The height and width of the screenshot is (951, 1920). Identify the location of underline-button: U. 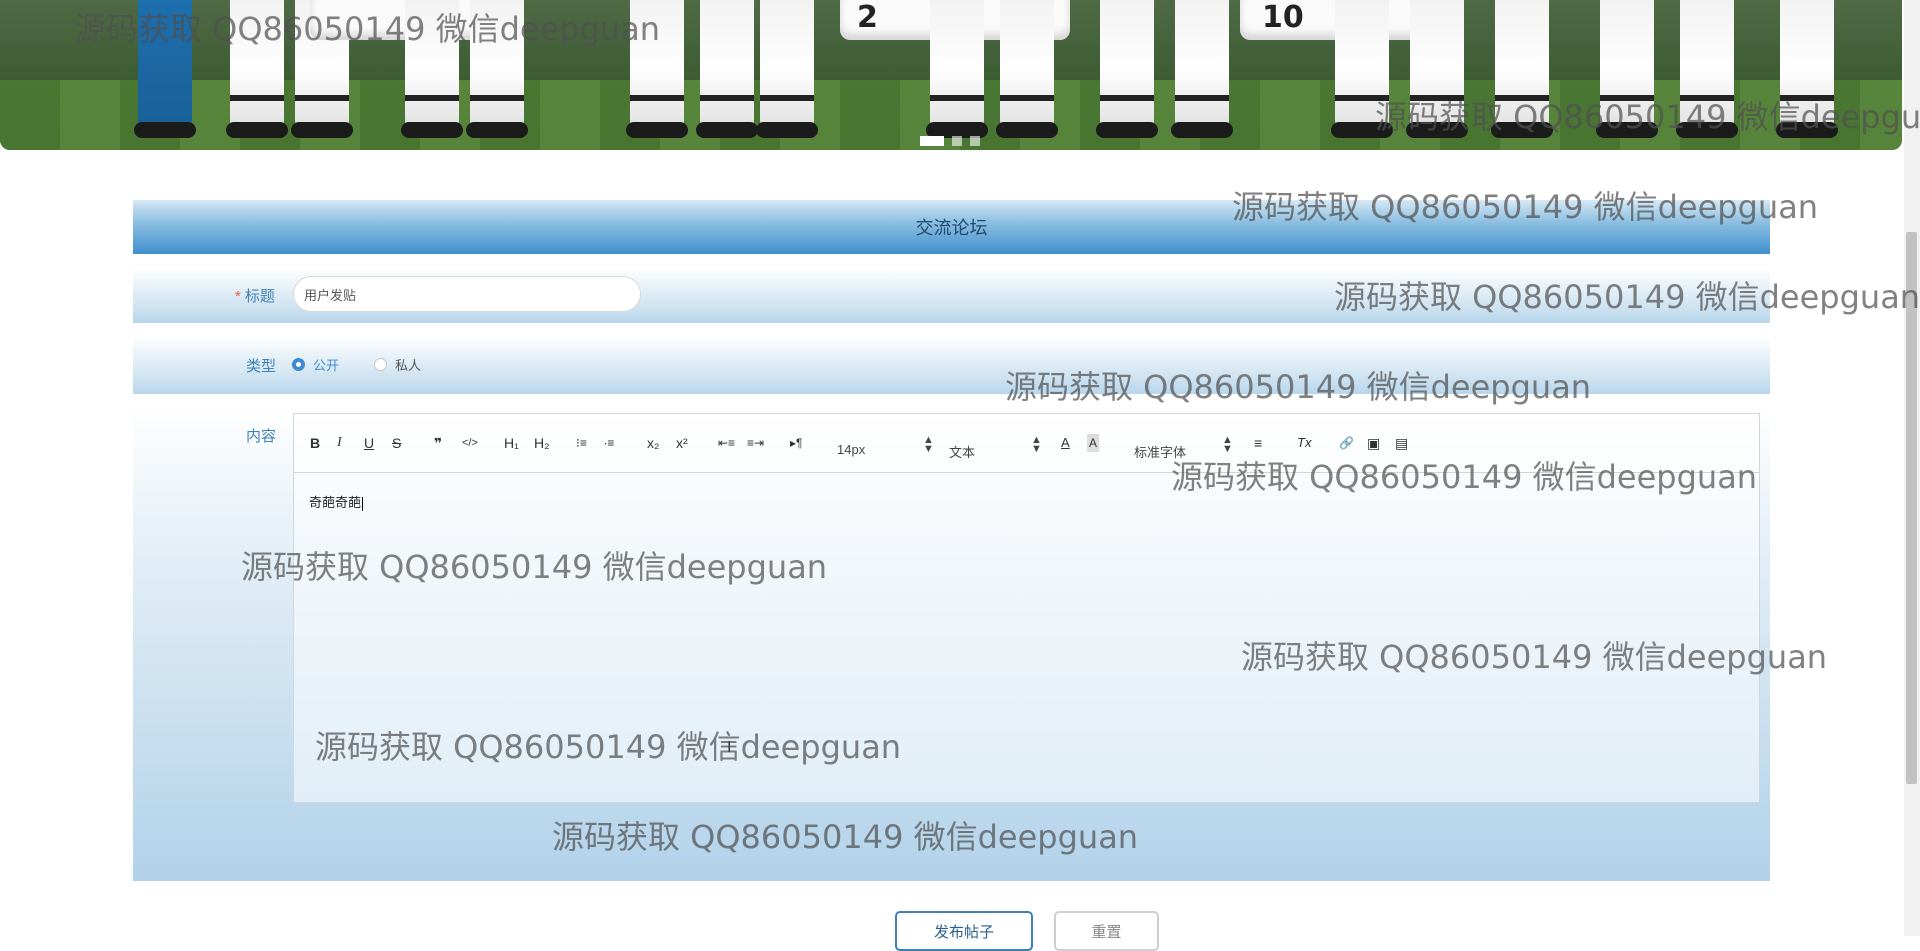
(369, 443).